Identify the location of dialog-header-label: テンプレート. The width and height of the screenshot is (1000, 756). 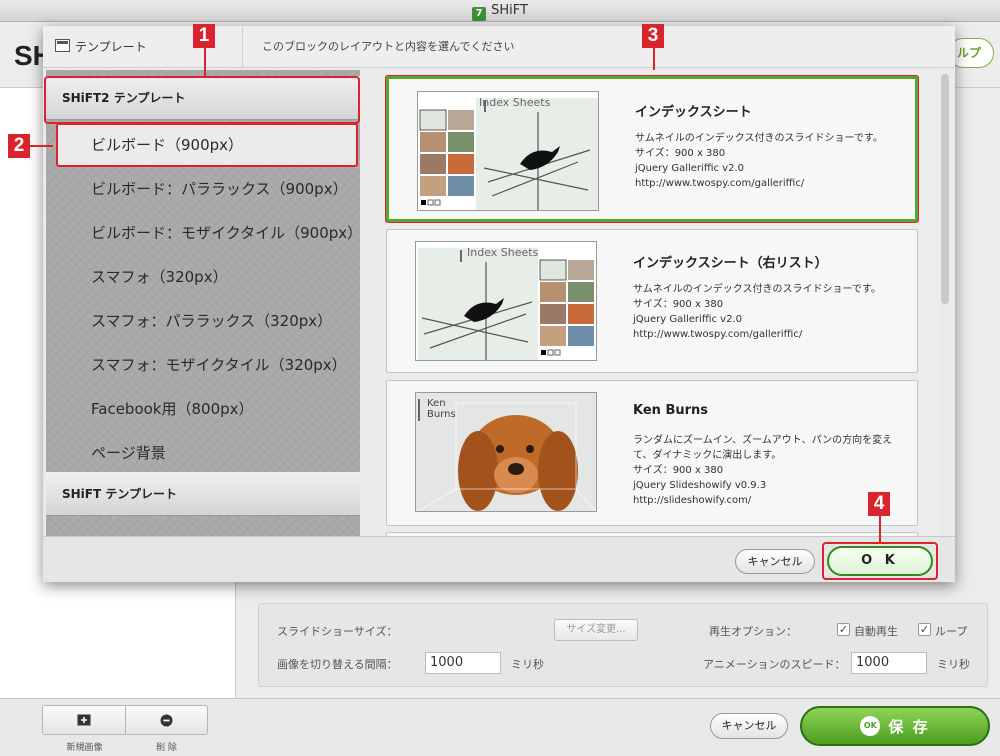
(111, 47).